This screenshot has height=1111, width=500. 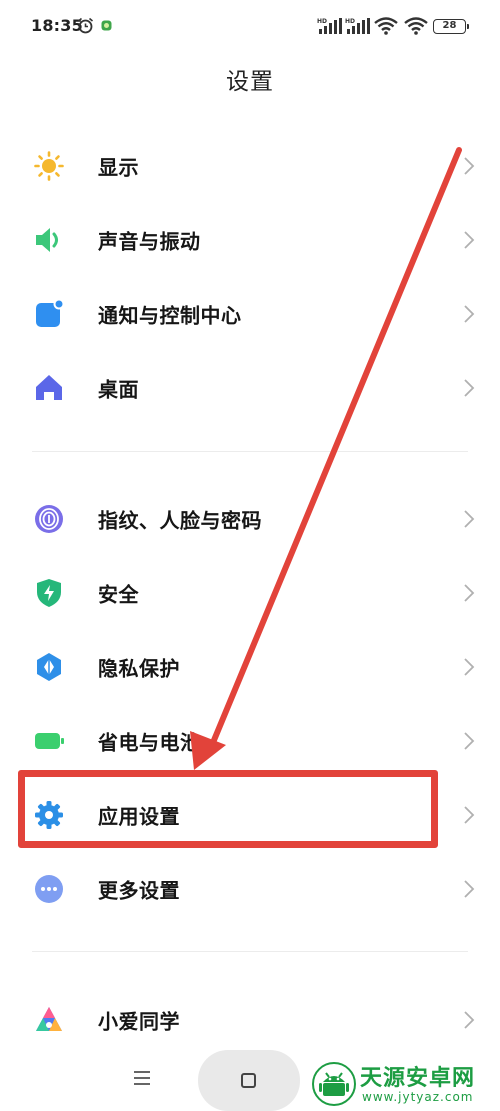 What do you see at coordinates (118, 594) in the screenshot?
I see `settings-item-label: 安全` at bounding box center [118, 594].